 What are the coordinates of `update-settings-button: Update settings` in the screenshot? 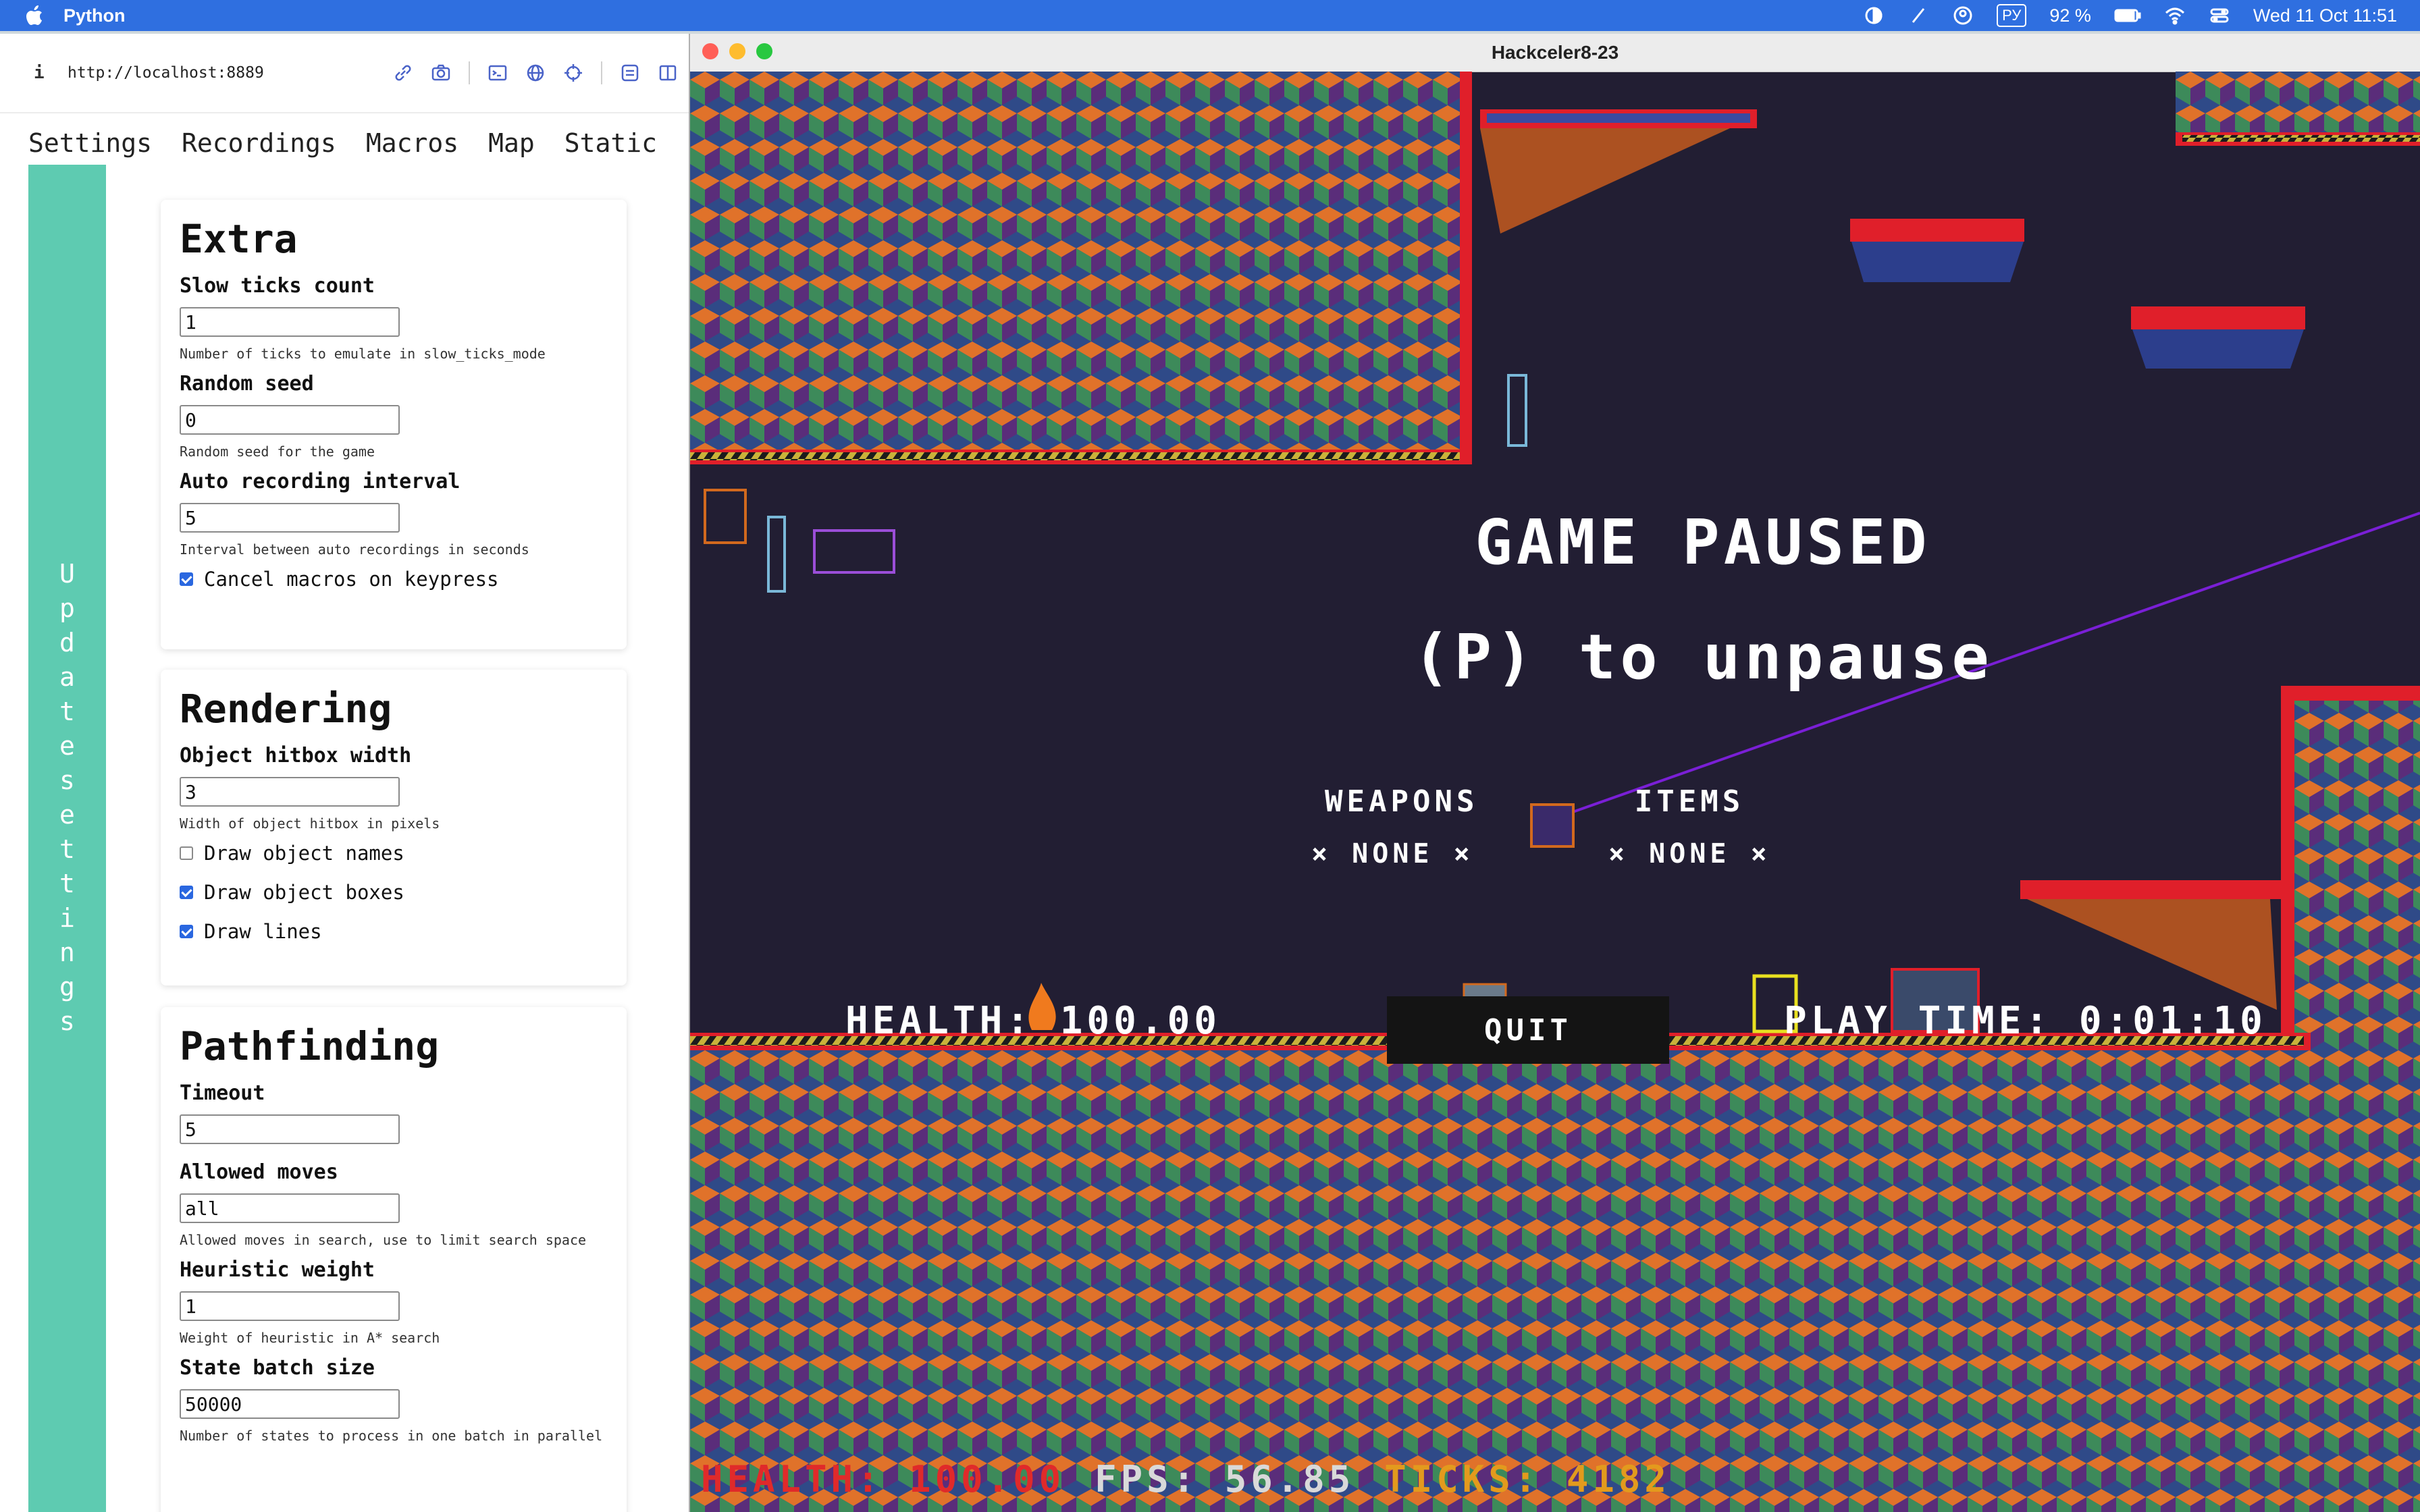 It's located at (67, 838).